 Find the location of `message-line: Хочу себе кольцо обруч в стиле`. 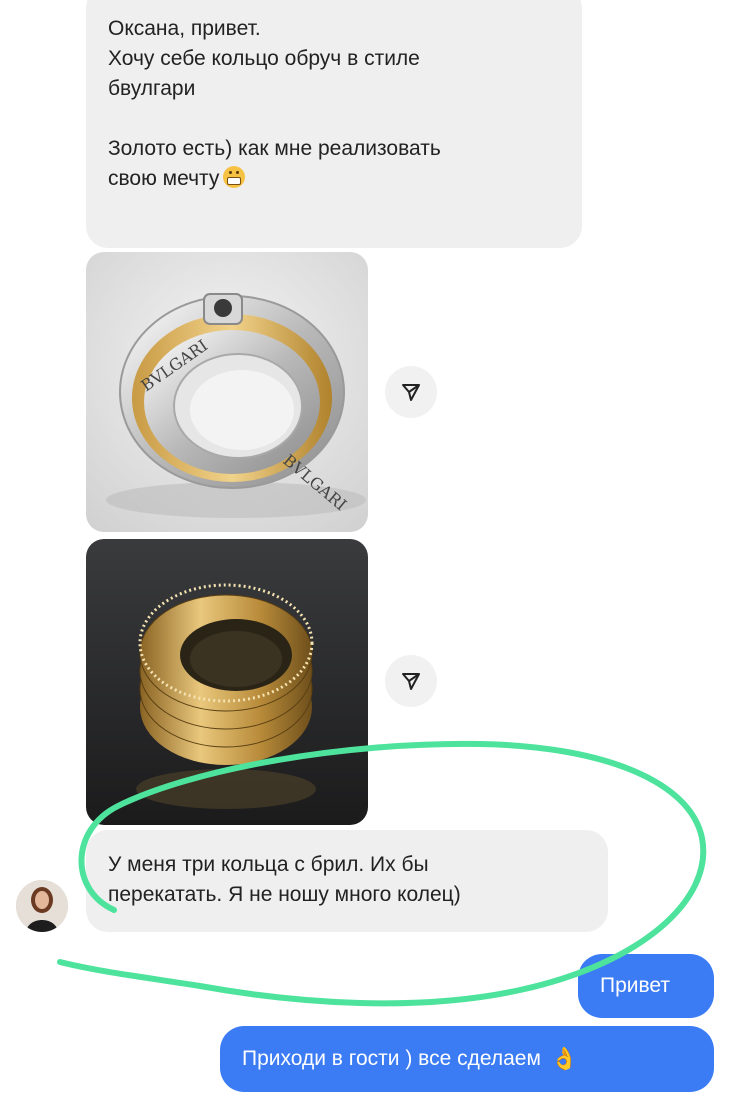

message-line: Хочу себе кольцо обруч в стиле is located at coordinates (264, 58).